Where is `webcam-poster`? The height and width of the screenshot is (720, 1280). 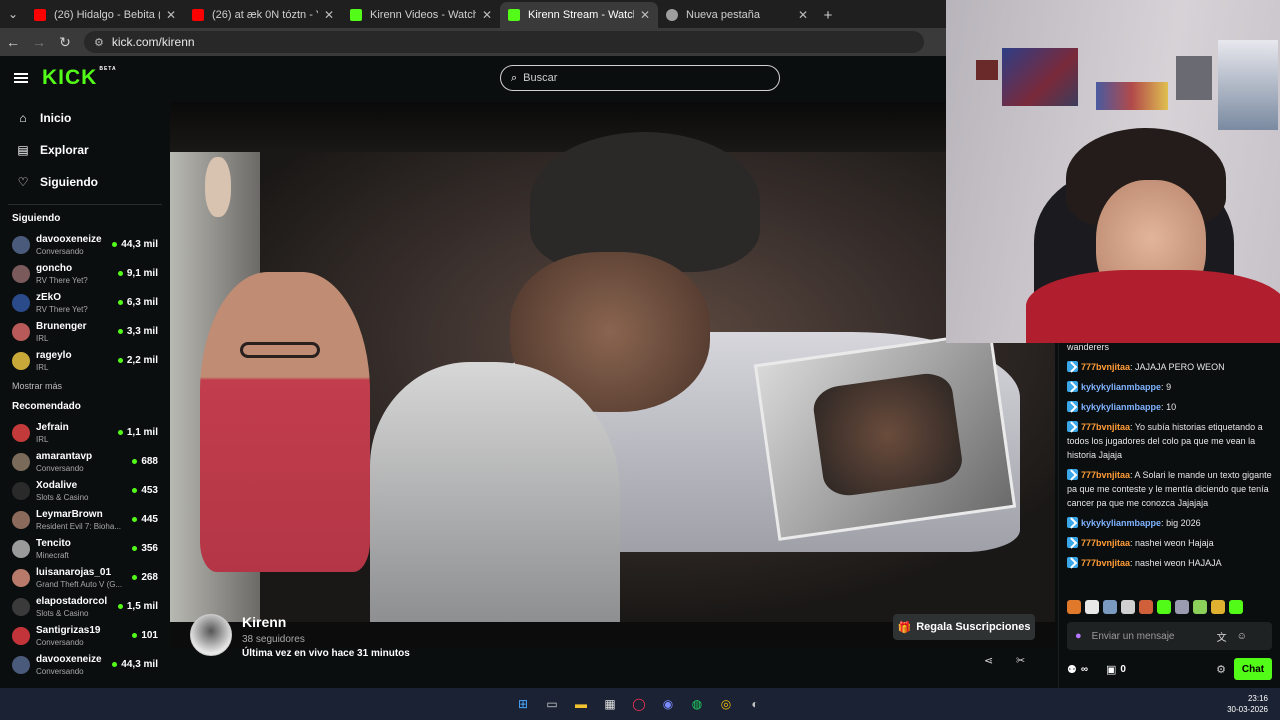 webcam-poster is located at coordinates (1248, 85).